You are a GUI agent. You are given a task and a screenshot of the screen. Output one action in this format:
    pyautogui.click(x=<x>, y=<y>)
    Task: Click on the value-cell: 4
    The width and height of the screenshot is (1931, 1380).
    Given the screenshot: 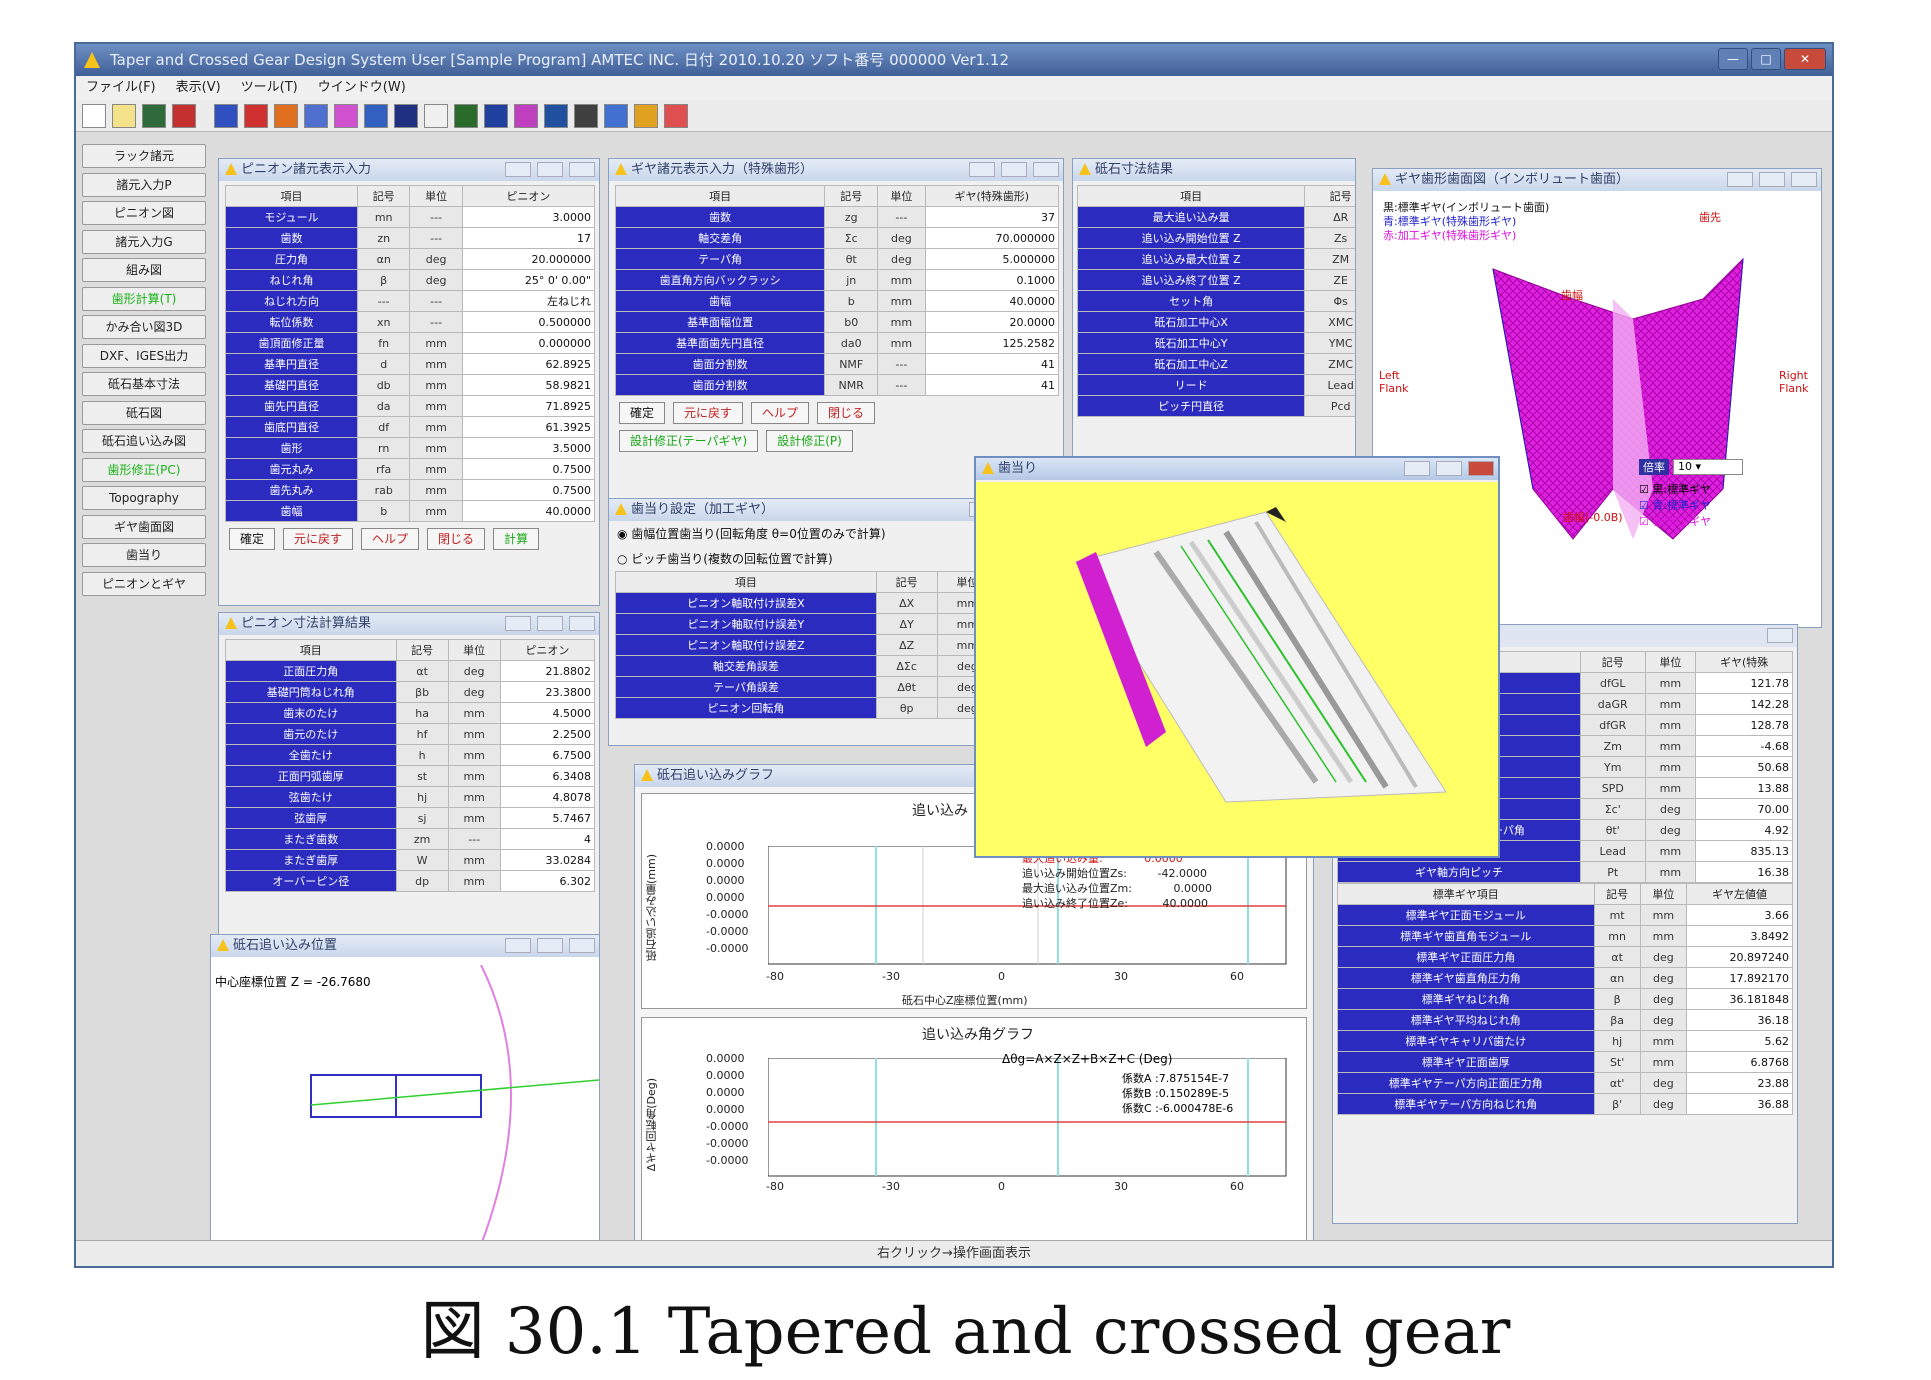 What is the action you would take?
    pyautogui.click(x=547, y=839)
    